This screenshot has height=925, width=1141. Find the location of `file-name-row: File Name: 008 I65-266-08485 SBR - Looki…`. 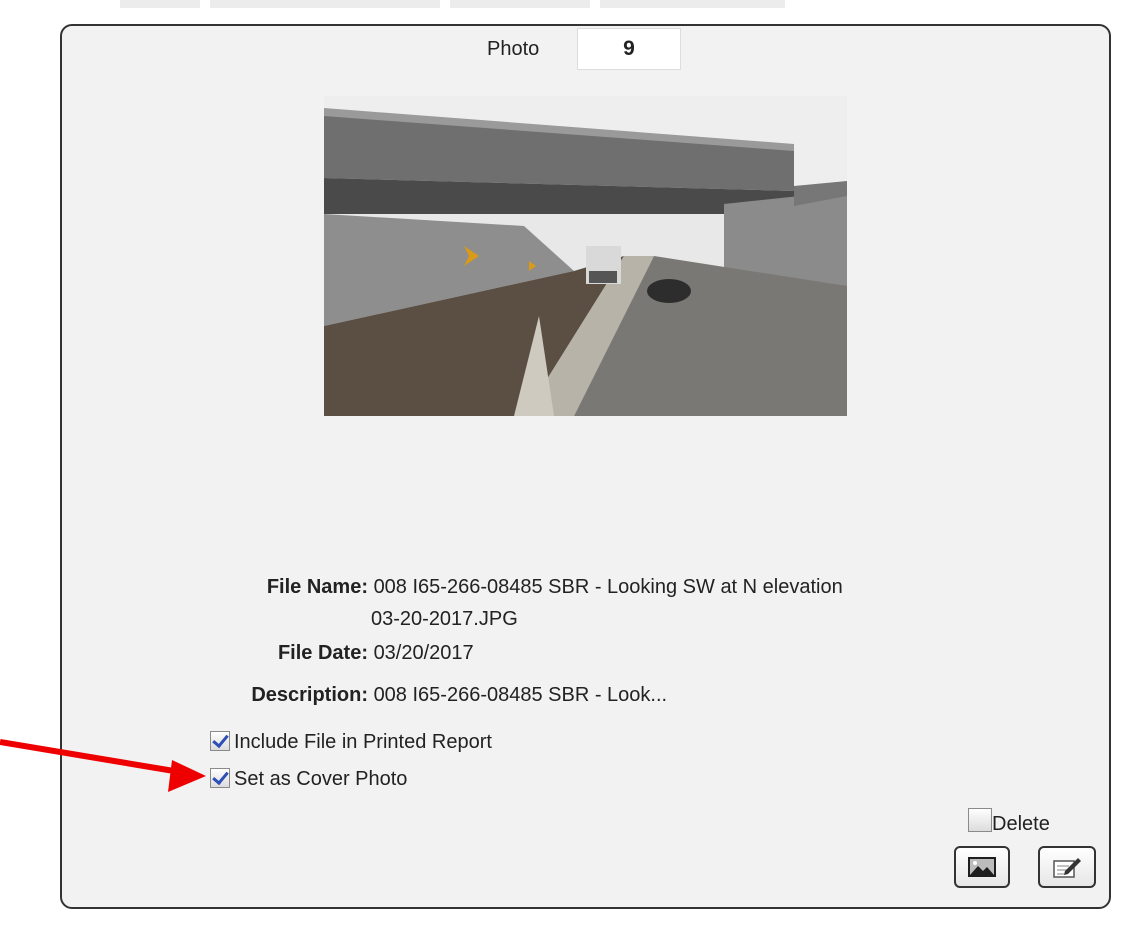

file-name-row: File Name: 008 I65-266-08485 SBR - Looki… is located at coordinates (507, 587).